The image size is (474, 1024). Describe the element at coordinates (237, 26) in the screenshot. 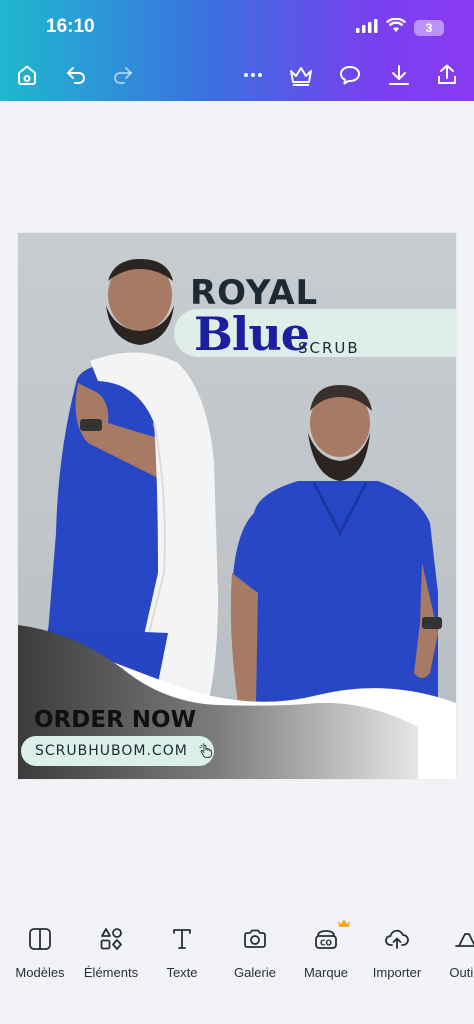

I see `status-bar: 16:10 3` at that location.